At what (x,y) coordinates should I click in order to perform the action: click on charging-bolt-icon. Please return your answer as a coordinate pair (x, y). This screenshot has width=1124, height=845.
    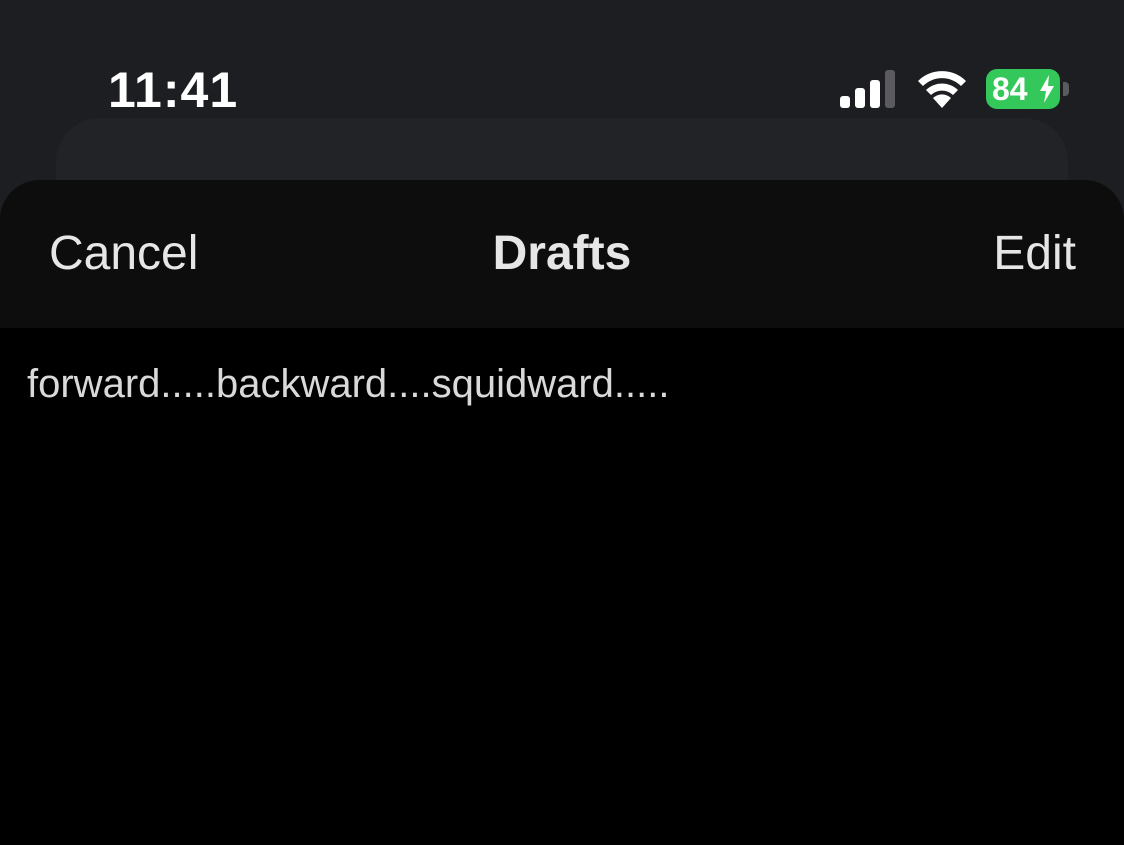
    Looking at the image, I should click on (1047, 89).